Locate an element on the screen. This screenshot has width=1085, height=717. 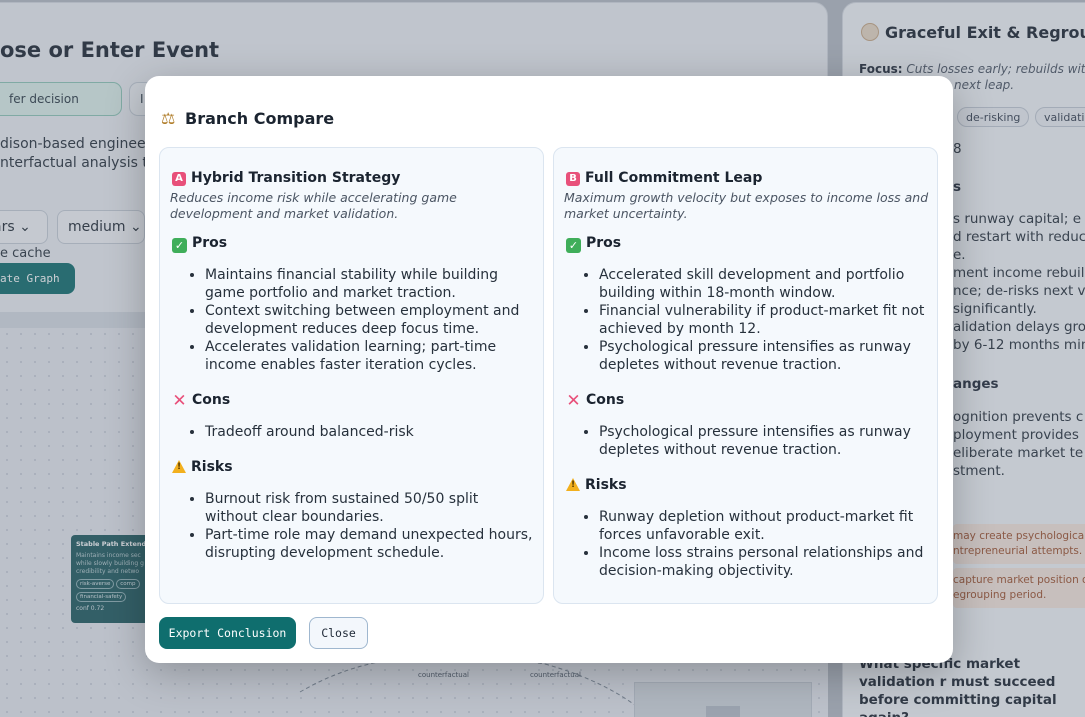
cons-list: Tradeoff around balanced-risk is located at coordinates (370, 432).